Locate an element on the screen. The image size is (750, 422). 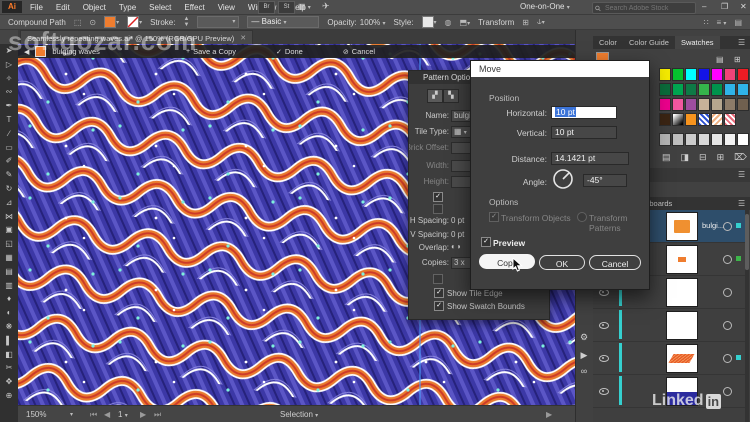
artboard-number: 1 ▾ is located at coordinates (123, 414).